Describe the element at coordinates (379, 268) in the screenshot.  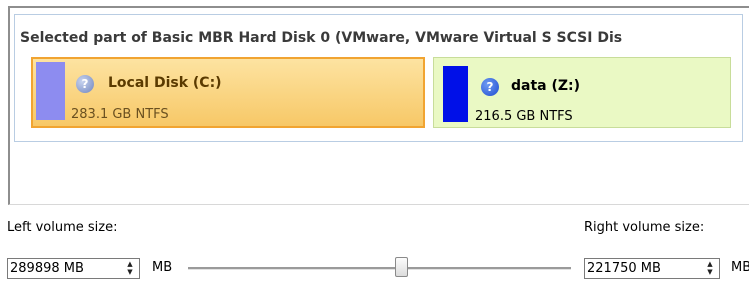
I see `volume-split-slider-track` at that location.